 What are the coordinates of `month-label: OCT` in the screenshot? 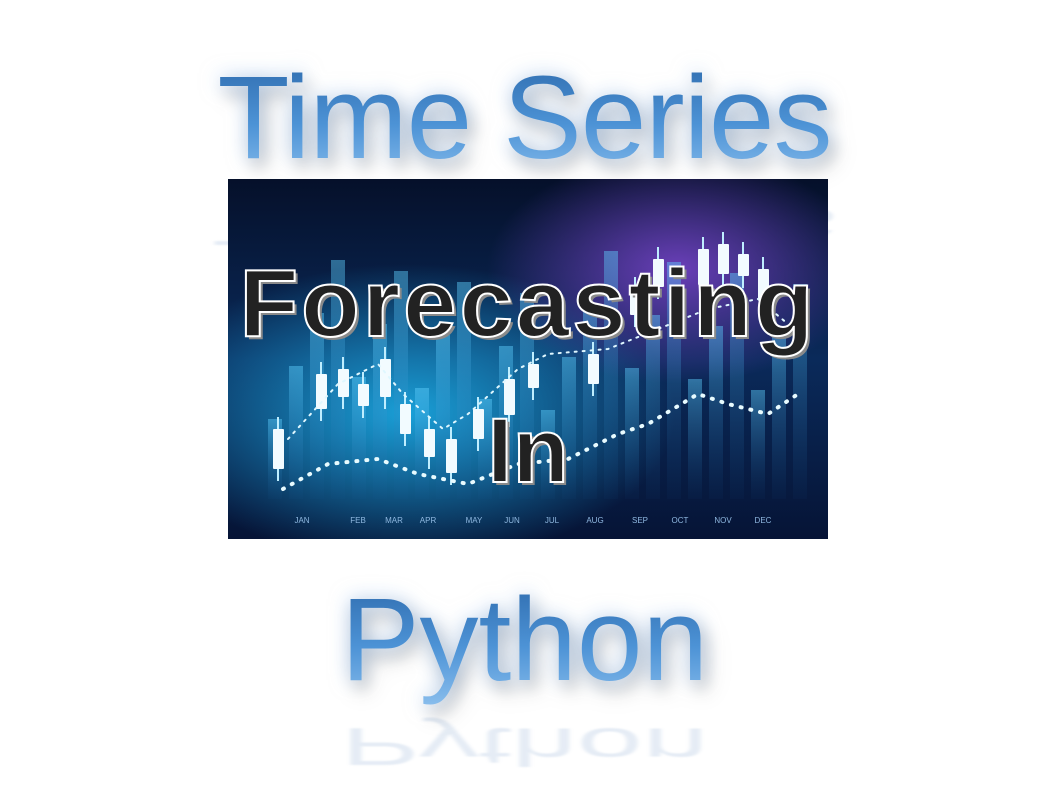 It's located at (680, 520).